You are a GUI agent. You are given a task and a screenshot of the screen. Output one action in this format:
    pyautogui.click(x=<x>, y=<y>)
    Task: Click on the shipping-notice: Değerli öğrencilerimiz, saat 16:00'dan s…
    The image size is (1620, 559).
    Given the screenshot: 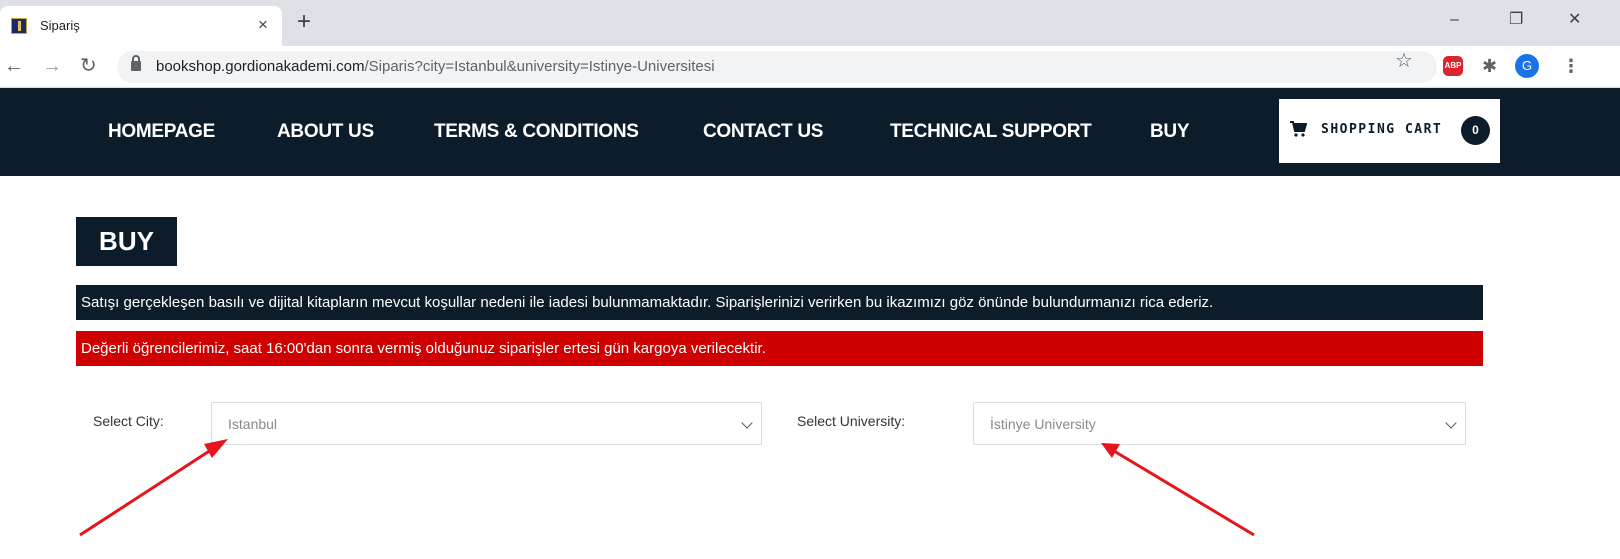 What is the action you would take?
    pyautogui.click(x=779, y=348)
    